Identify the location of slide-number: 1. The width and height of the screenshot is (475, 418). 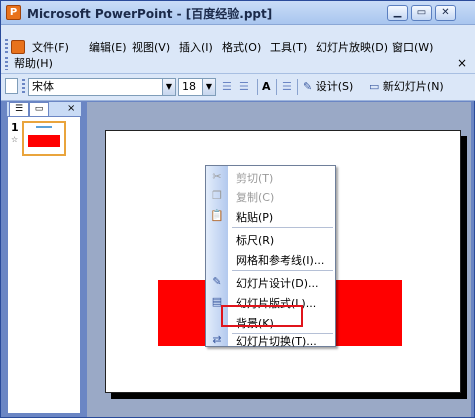
(15, 127).